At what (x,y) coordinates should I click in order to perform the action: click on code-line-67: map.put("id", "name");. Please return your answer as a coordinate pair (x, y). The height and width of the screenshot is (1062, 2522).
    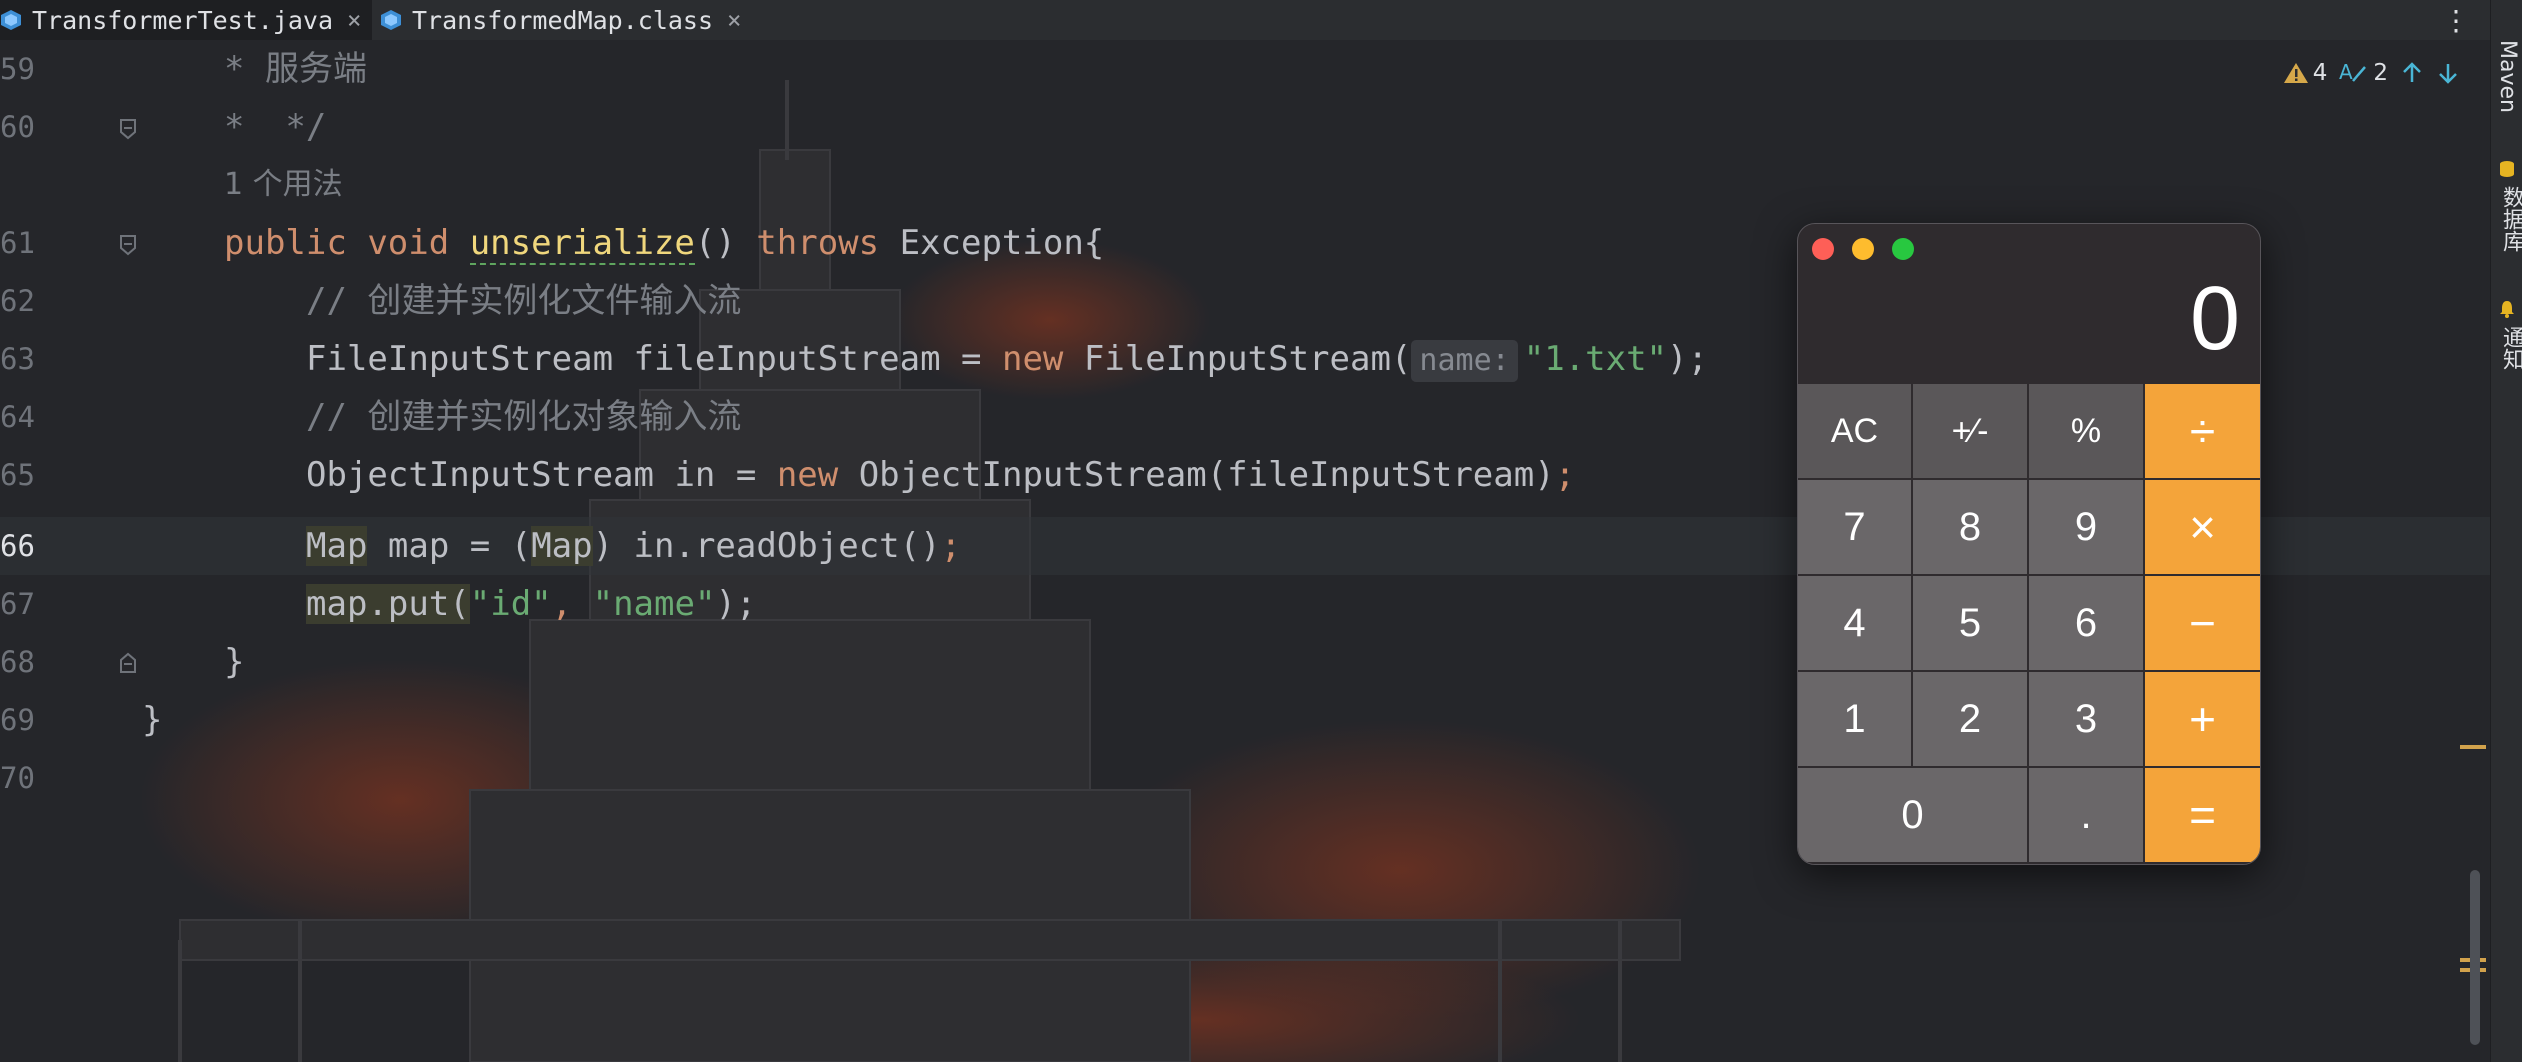
    Looking at the image, I should click on (531, 604).